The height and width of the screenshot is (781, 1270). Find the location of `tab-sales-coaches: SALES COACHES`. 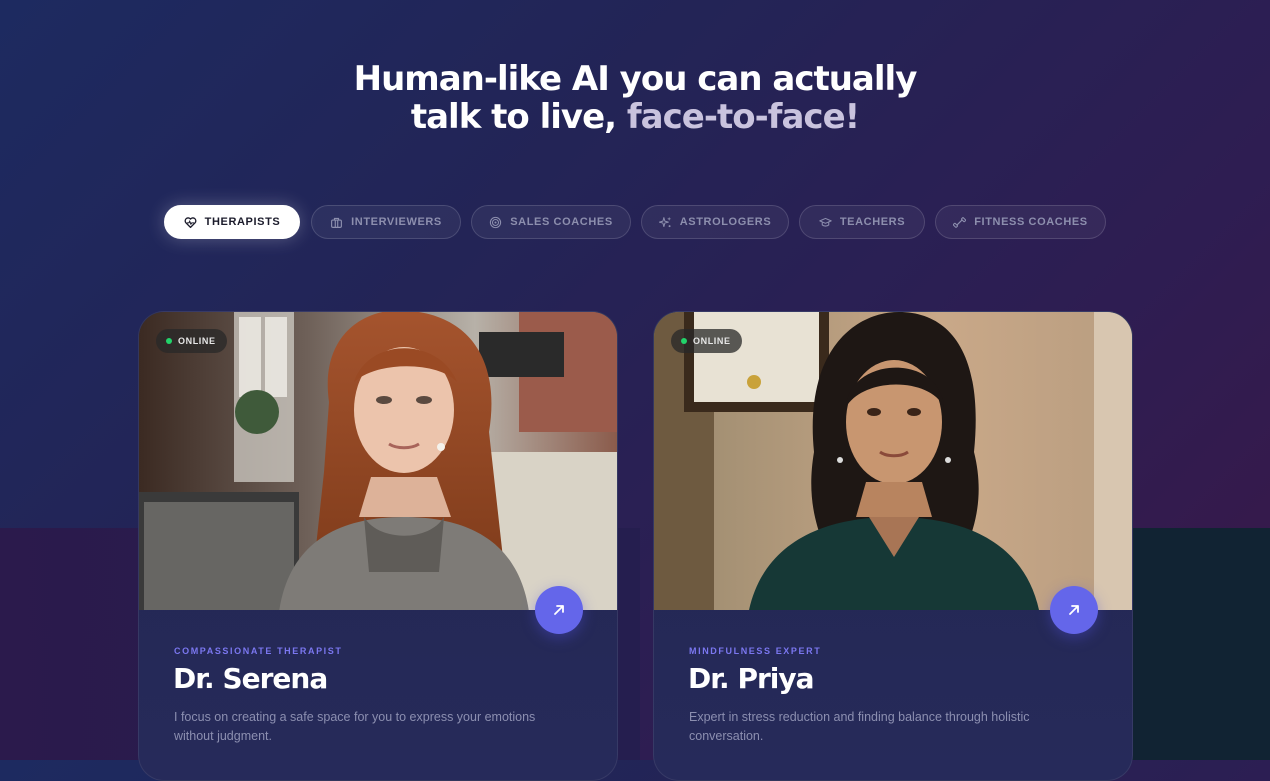

tab-sales-coaches: SALES COACHES is located at coordinates (551, 222).